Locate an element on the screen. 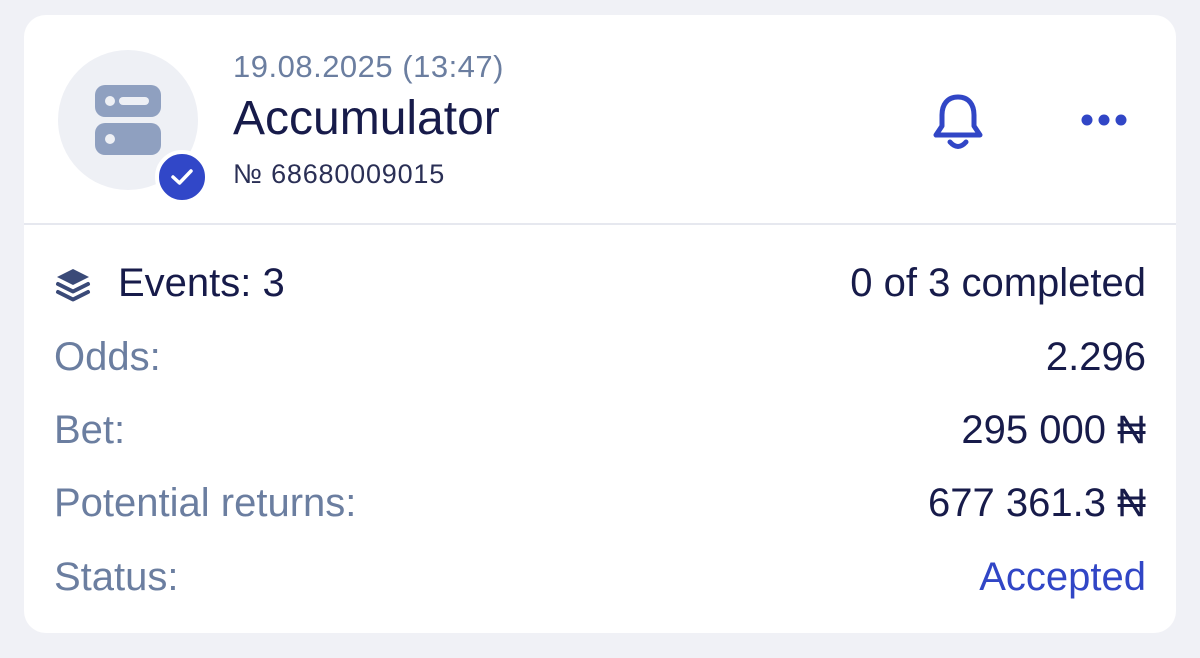 This screenshot has width=1200, height=658. layers-icon is located at coordinates (73, 285).